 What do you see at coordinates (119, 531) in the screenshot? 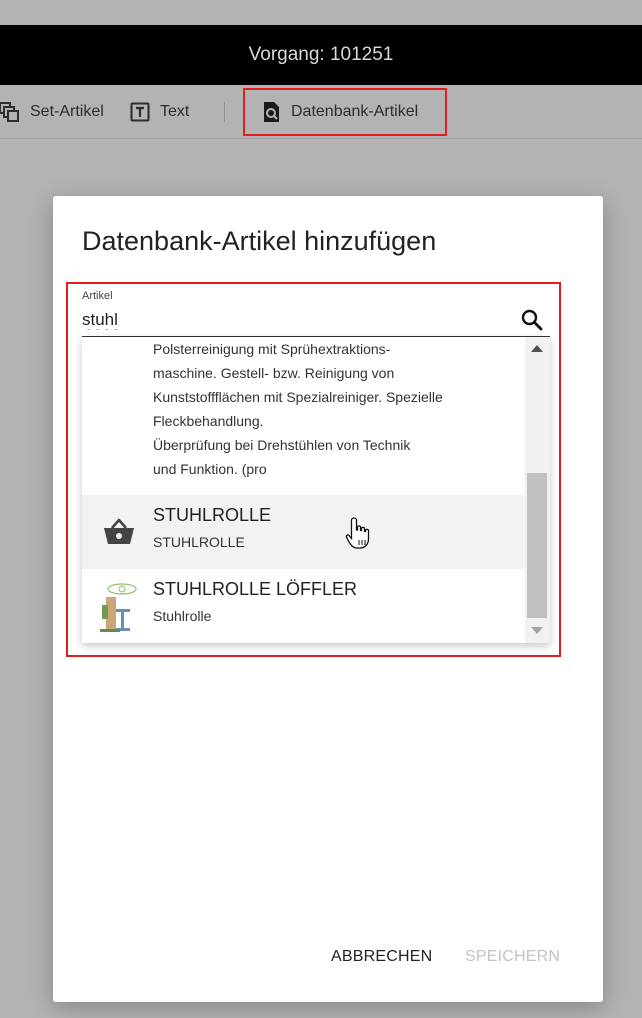
I see `shopping-basket-icon` at bounding box center [119, 531].